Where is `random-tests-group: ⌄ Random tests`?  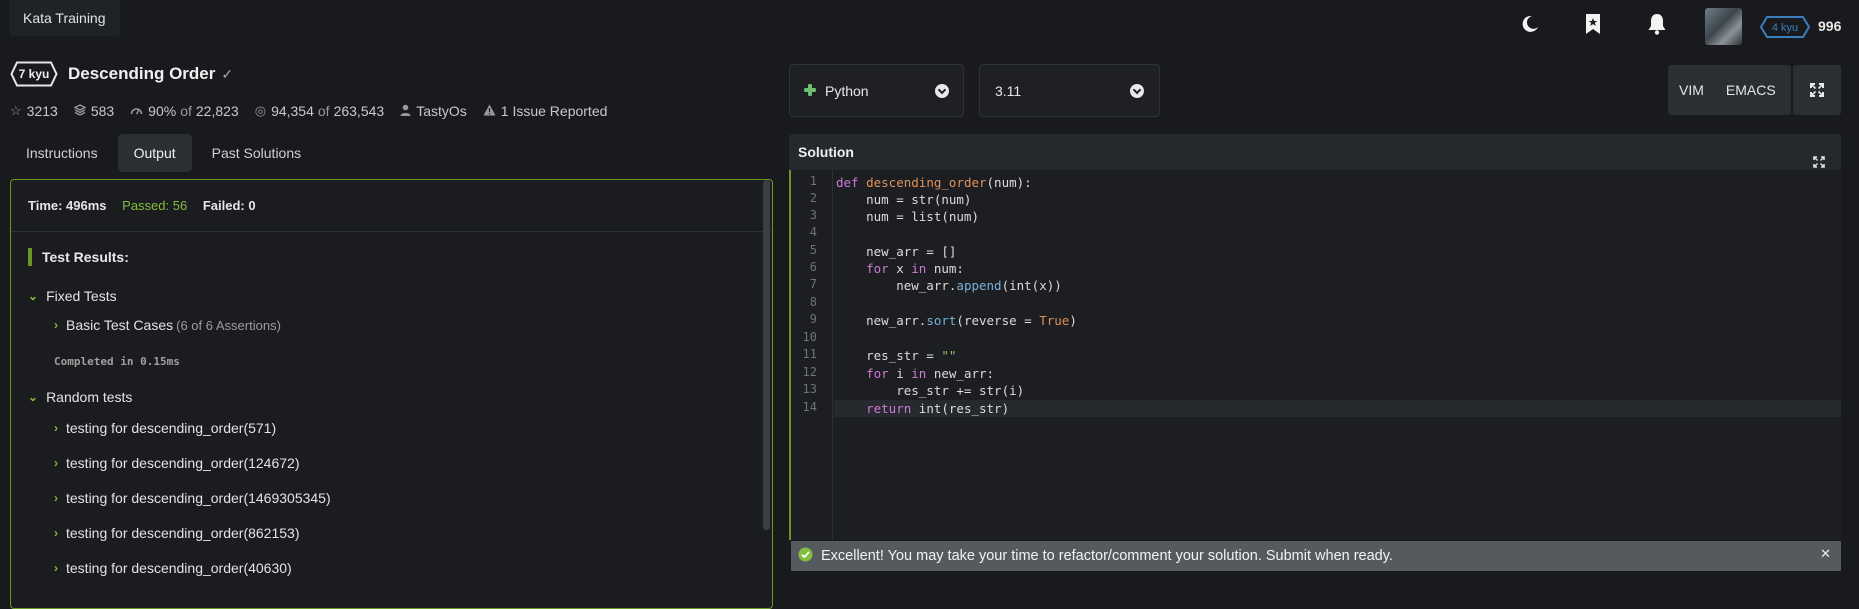 random-tests-group: ⌄ Random tests is located at coordinates (80, 397).